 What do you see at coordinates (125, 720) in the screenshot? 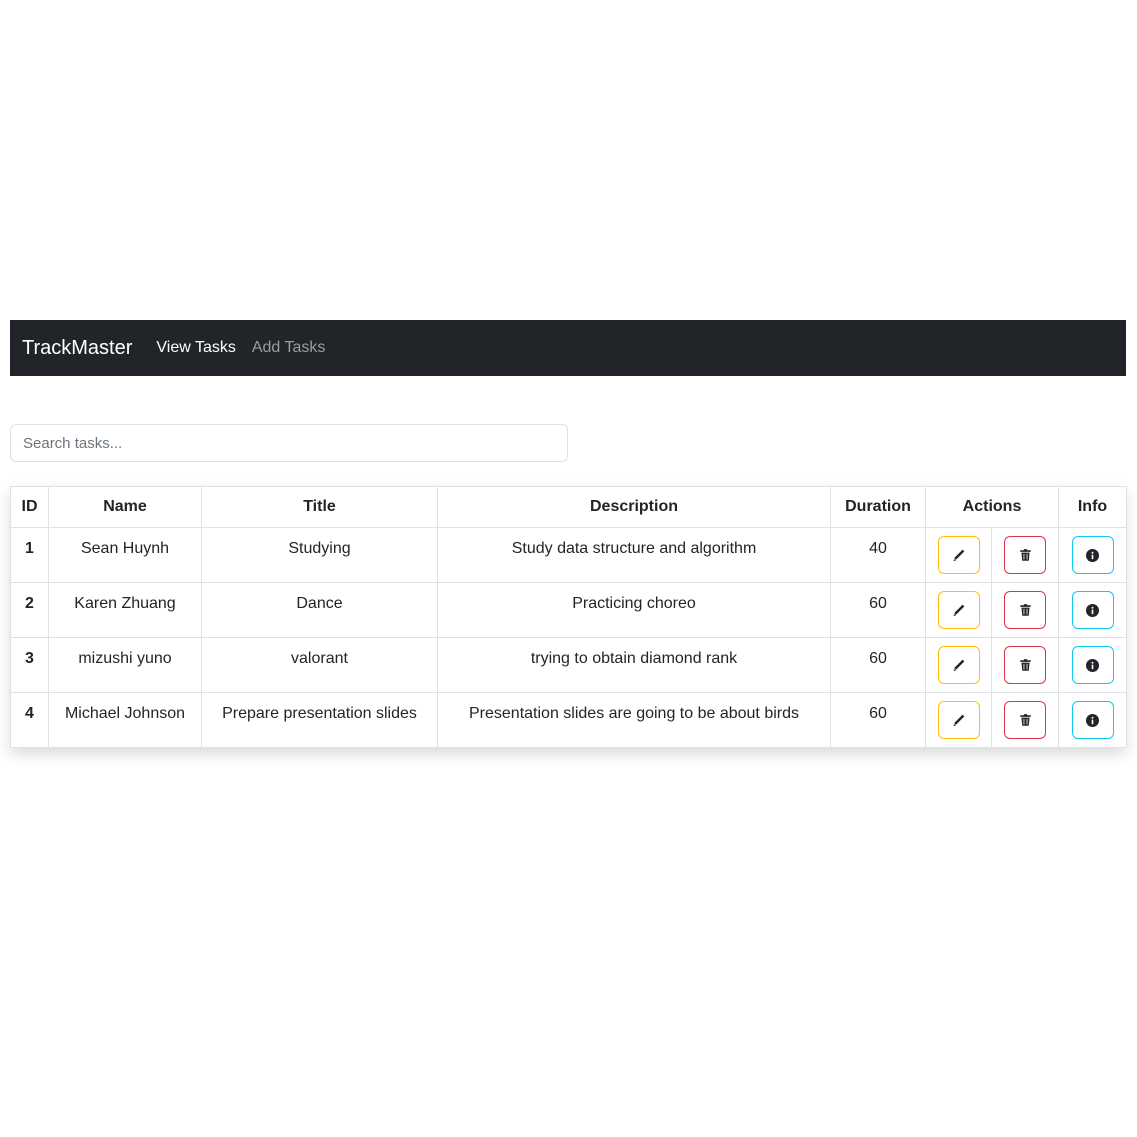
I see `cell-name: Michael Johnson` at bounding box center [125, 720].